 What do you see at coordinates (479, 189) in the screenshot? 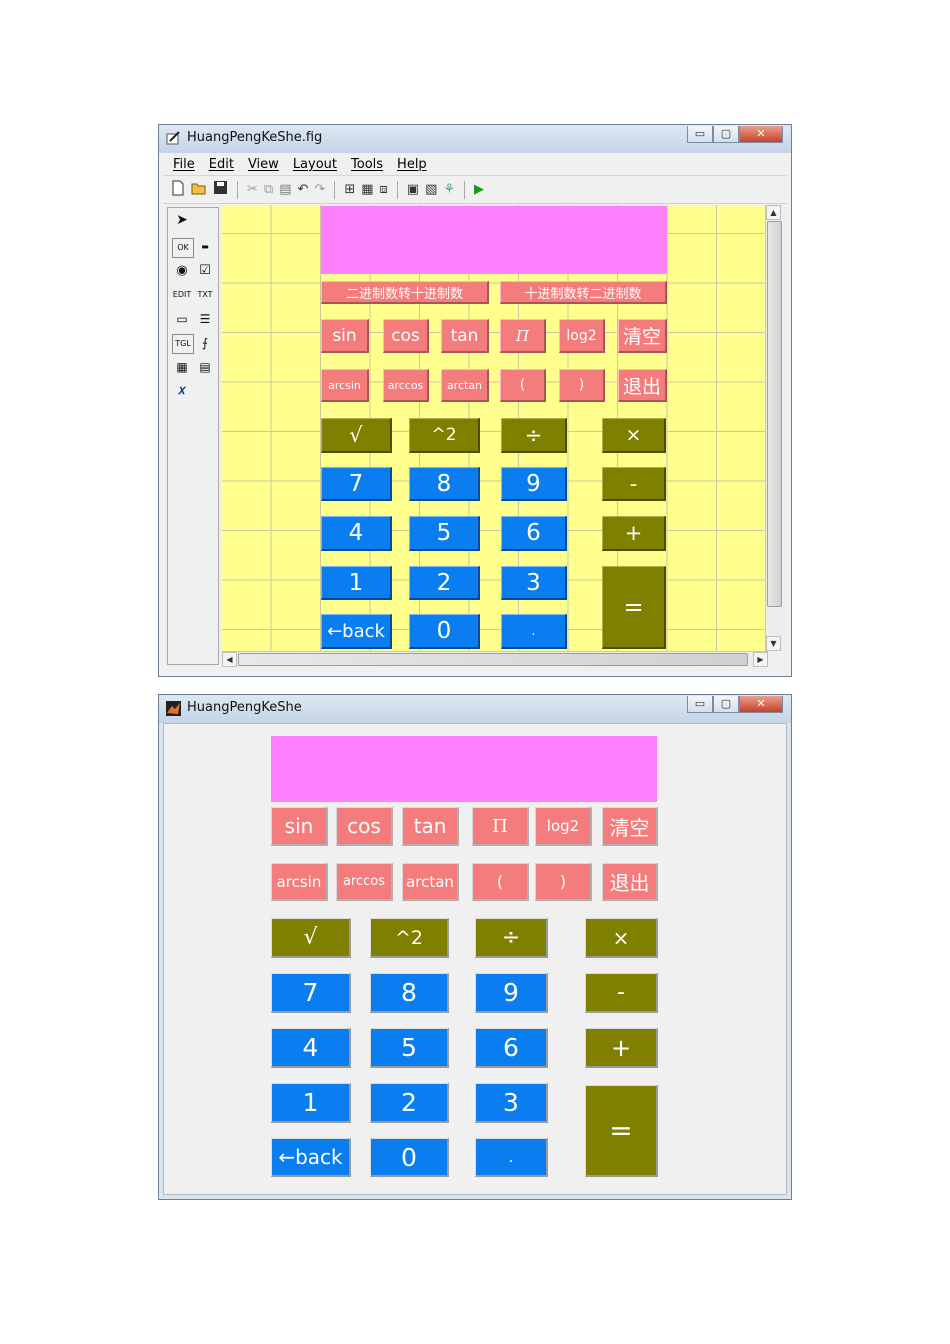
I see `run-icon: ▶` at bounding box center [479, 189].